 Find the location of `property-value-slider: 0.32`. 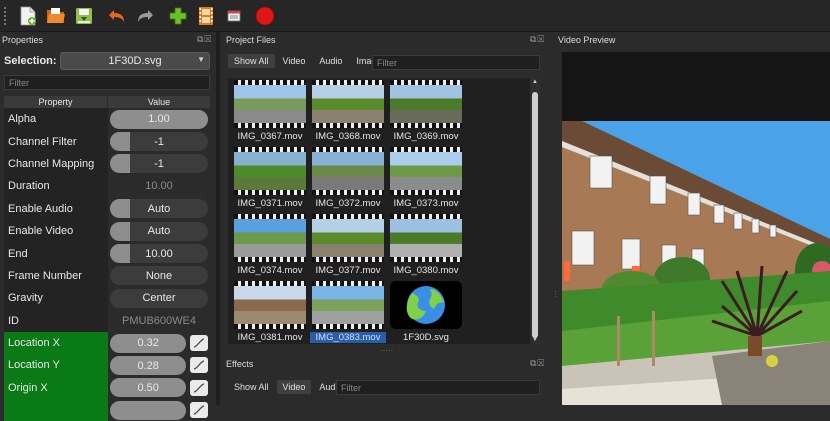

property-value-slider: 0.32 is located at coordinates (148, 343).